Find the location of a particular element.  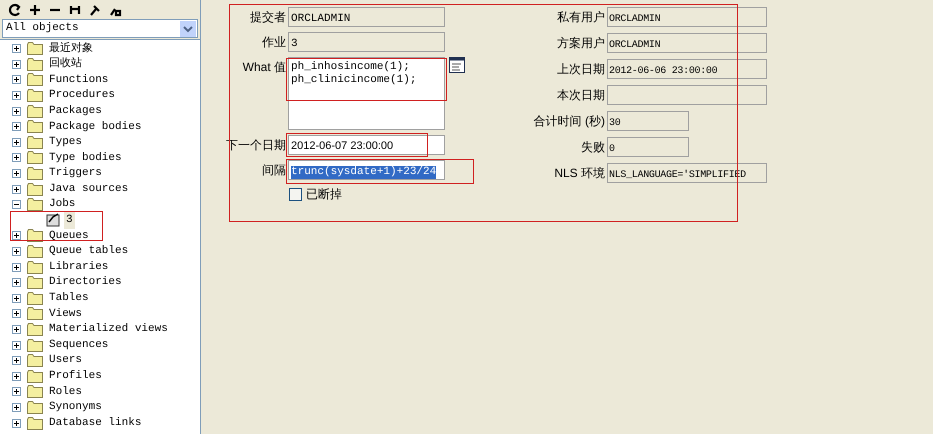

field-label: 方案用户 is located at coordinates (580, 43).